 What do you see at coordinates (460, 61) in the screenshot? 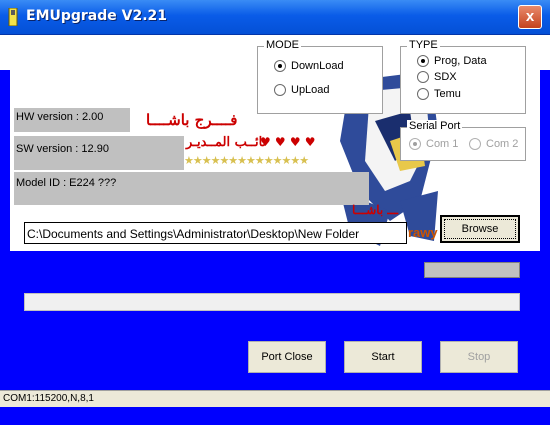
I see `type-prog-data-label: Prog, Data` at bounding box center [460, 61].